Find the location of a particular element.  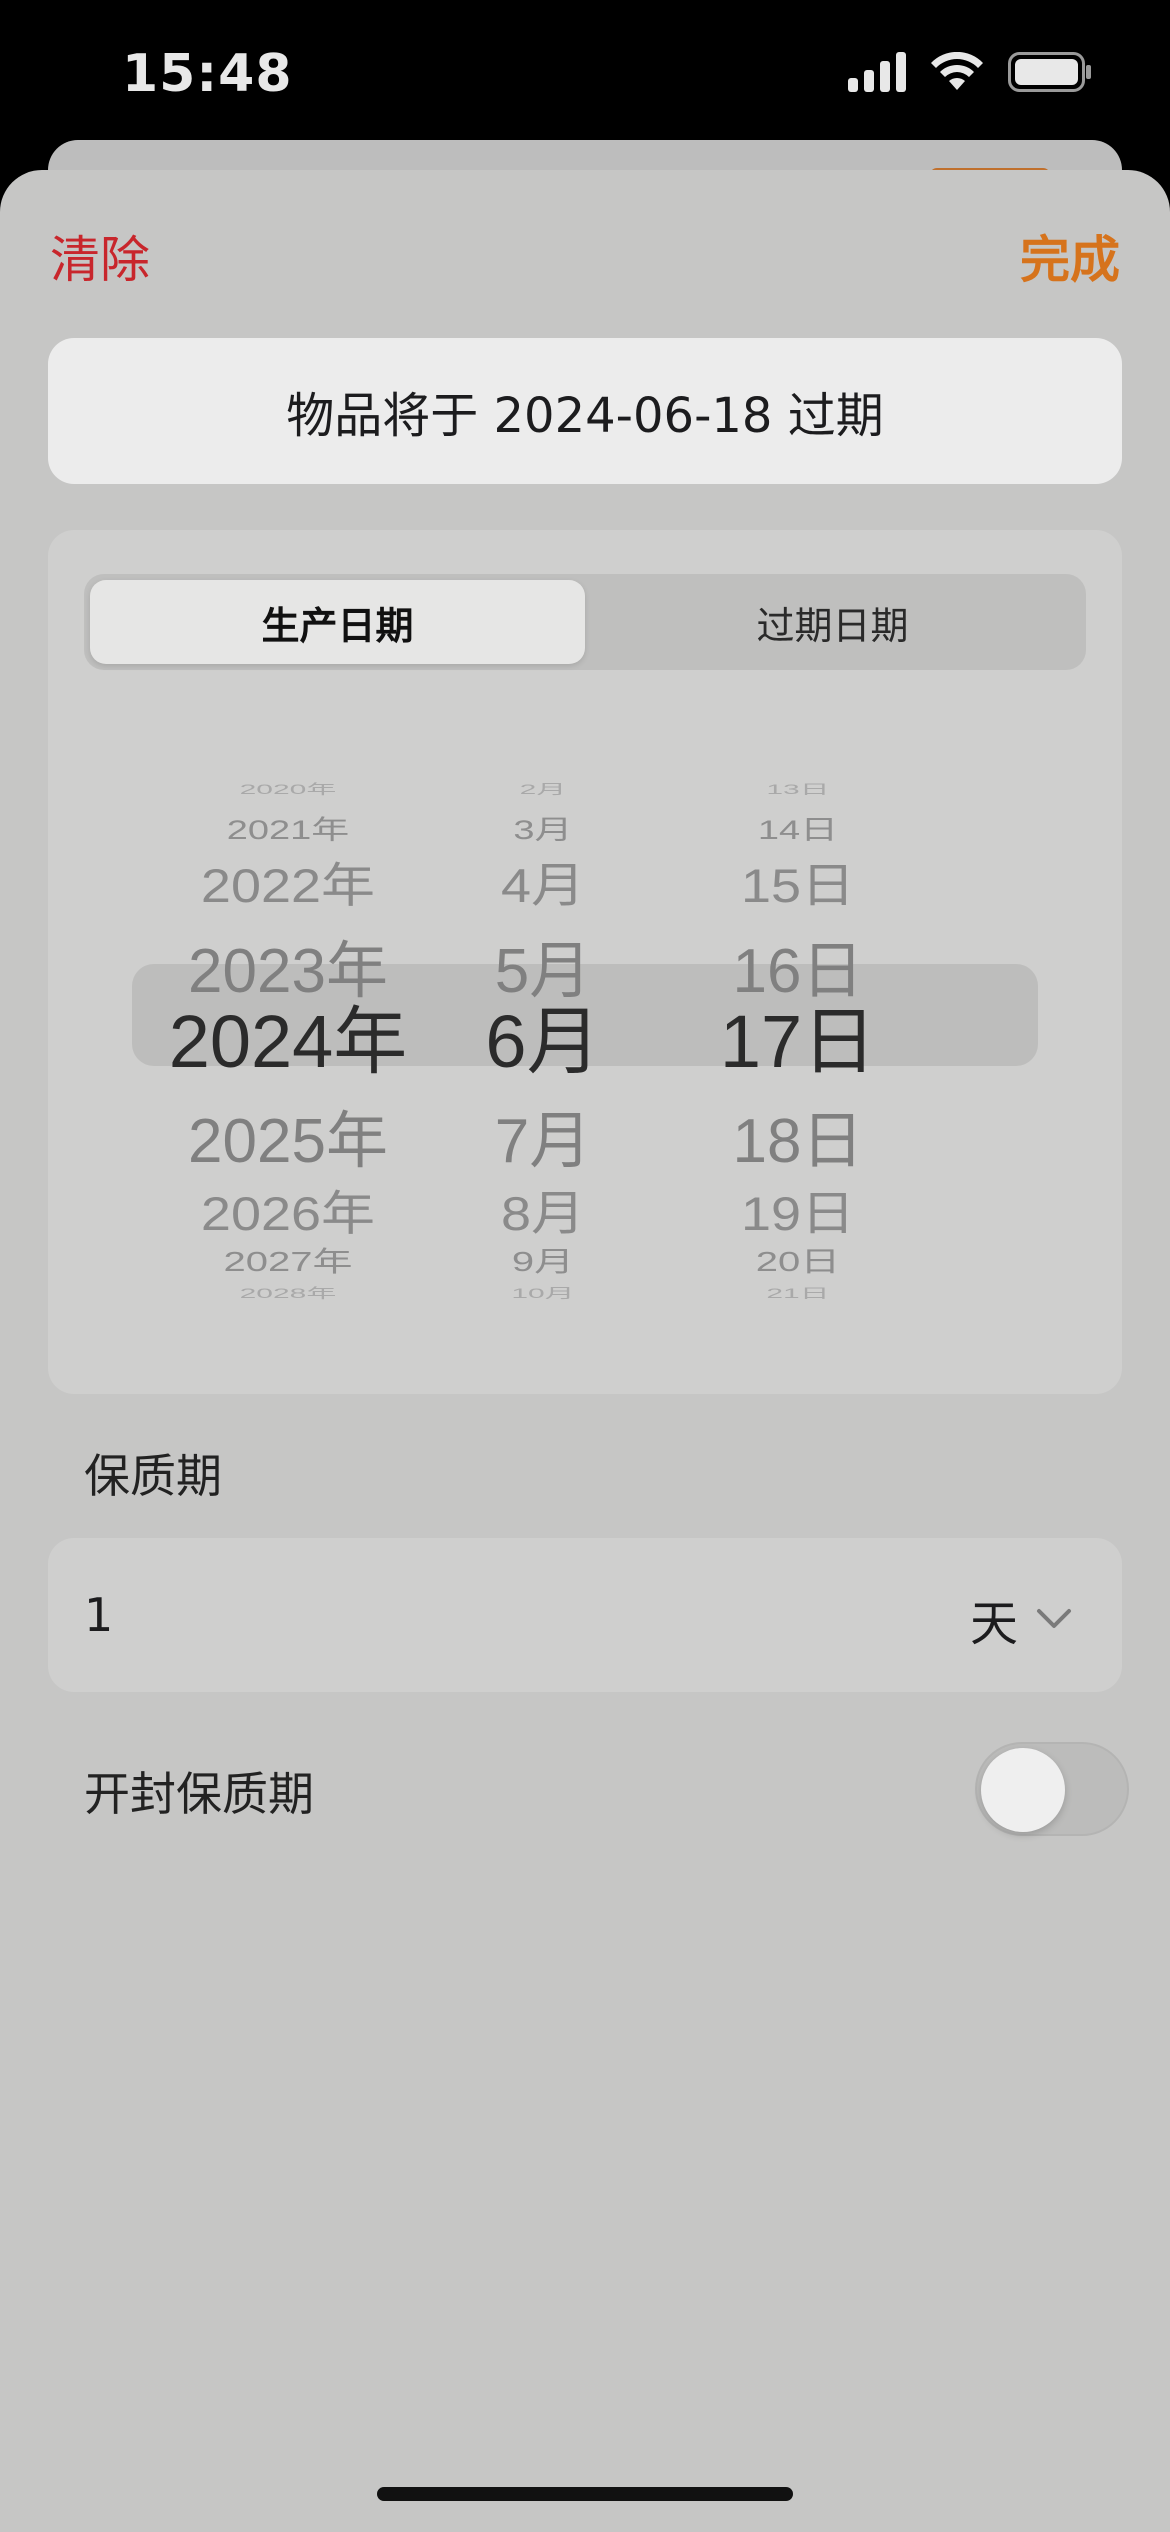

month-option: 8月 is located at coordinates (543, 1210).